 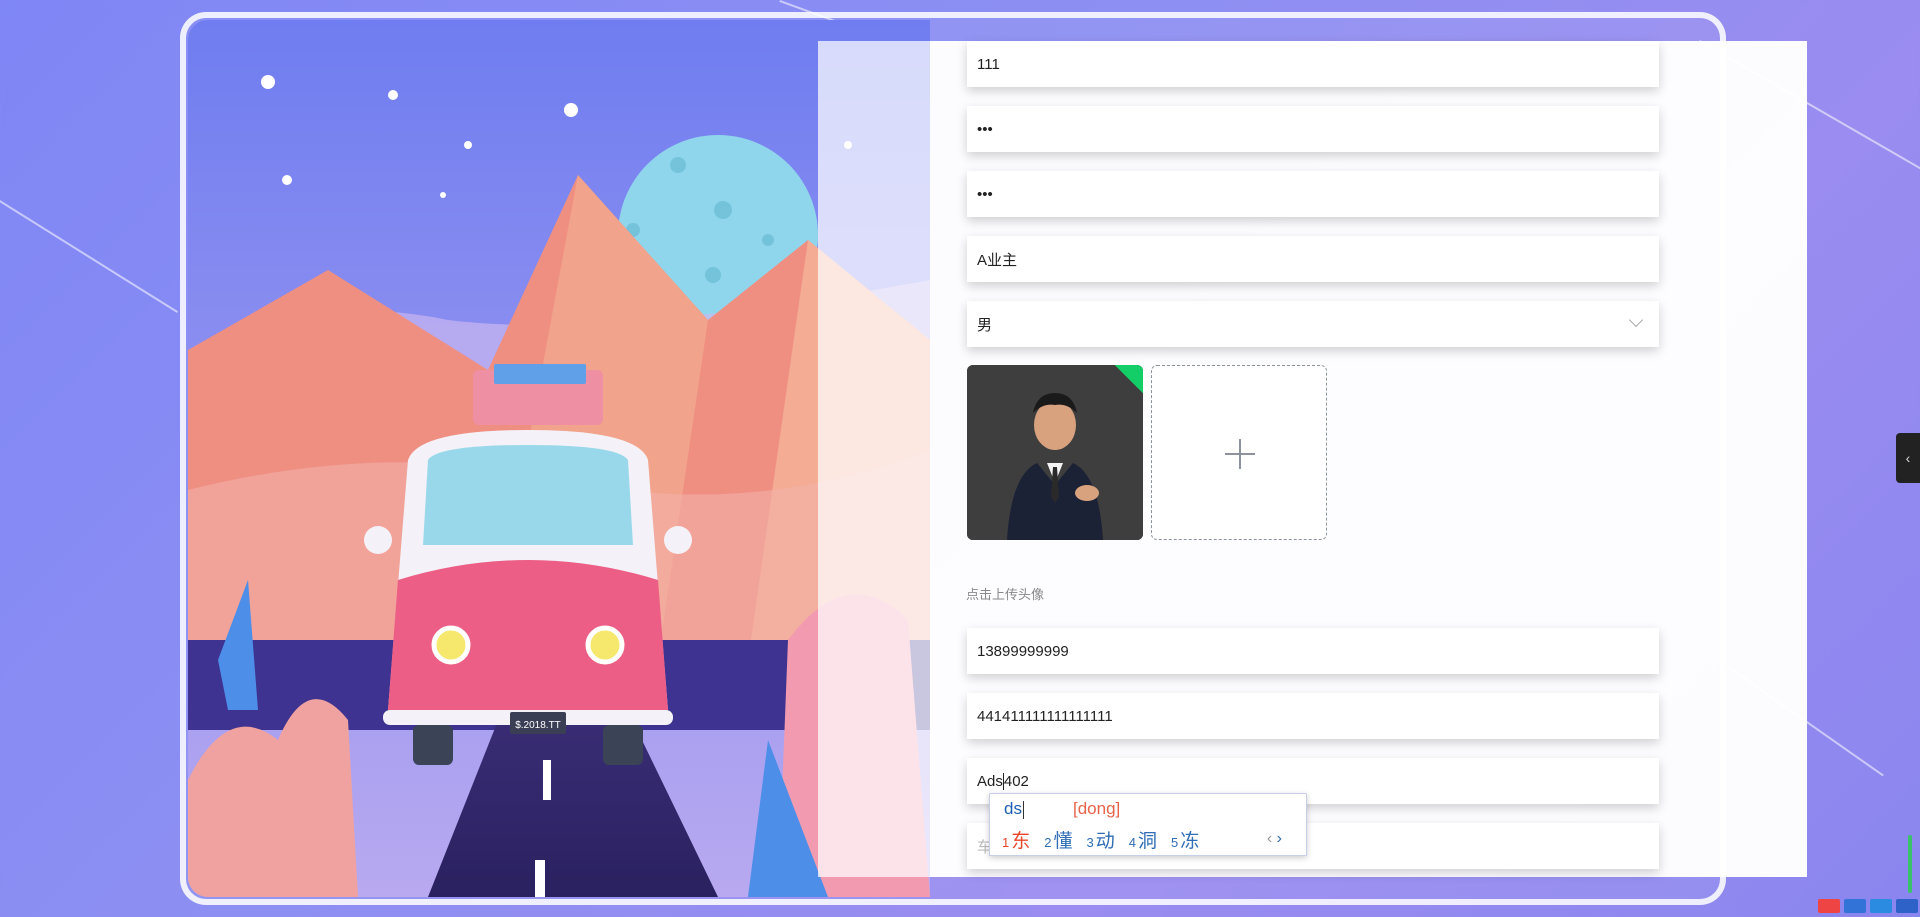 I want to click on id-number-input: 441411111111111111, so click(x=1313, y=716).